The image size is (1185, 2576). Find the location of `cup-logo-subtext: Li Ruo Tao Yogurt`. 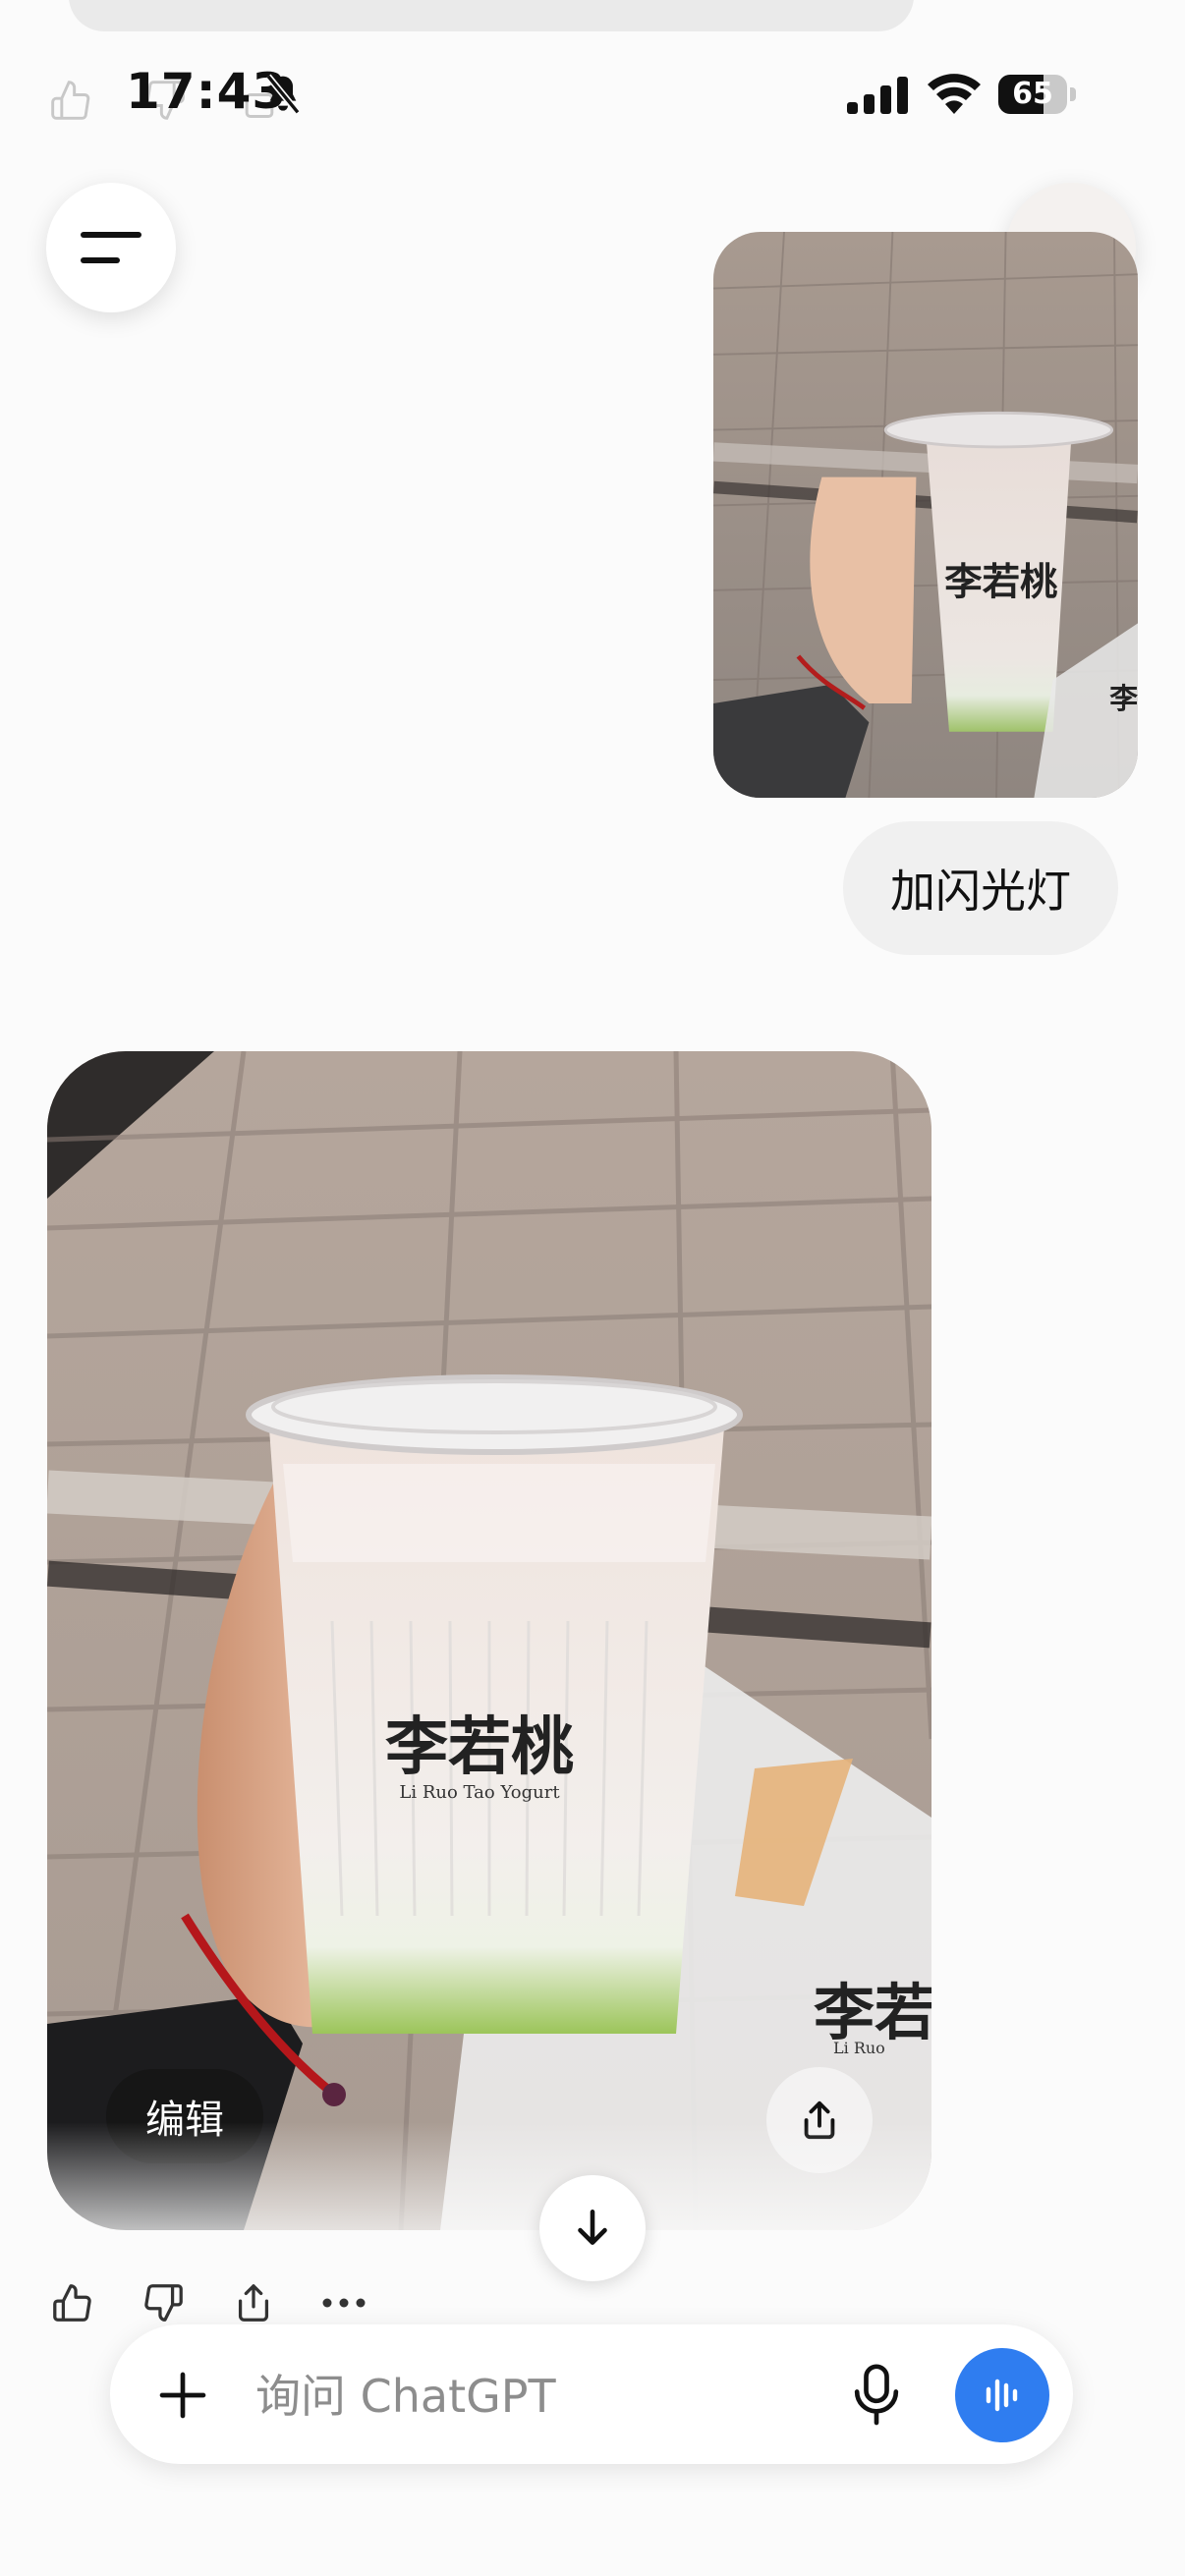

cup-logo-subtext: Li Ruo Tao Yogurt is located at coordinates (480, 1792).